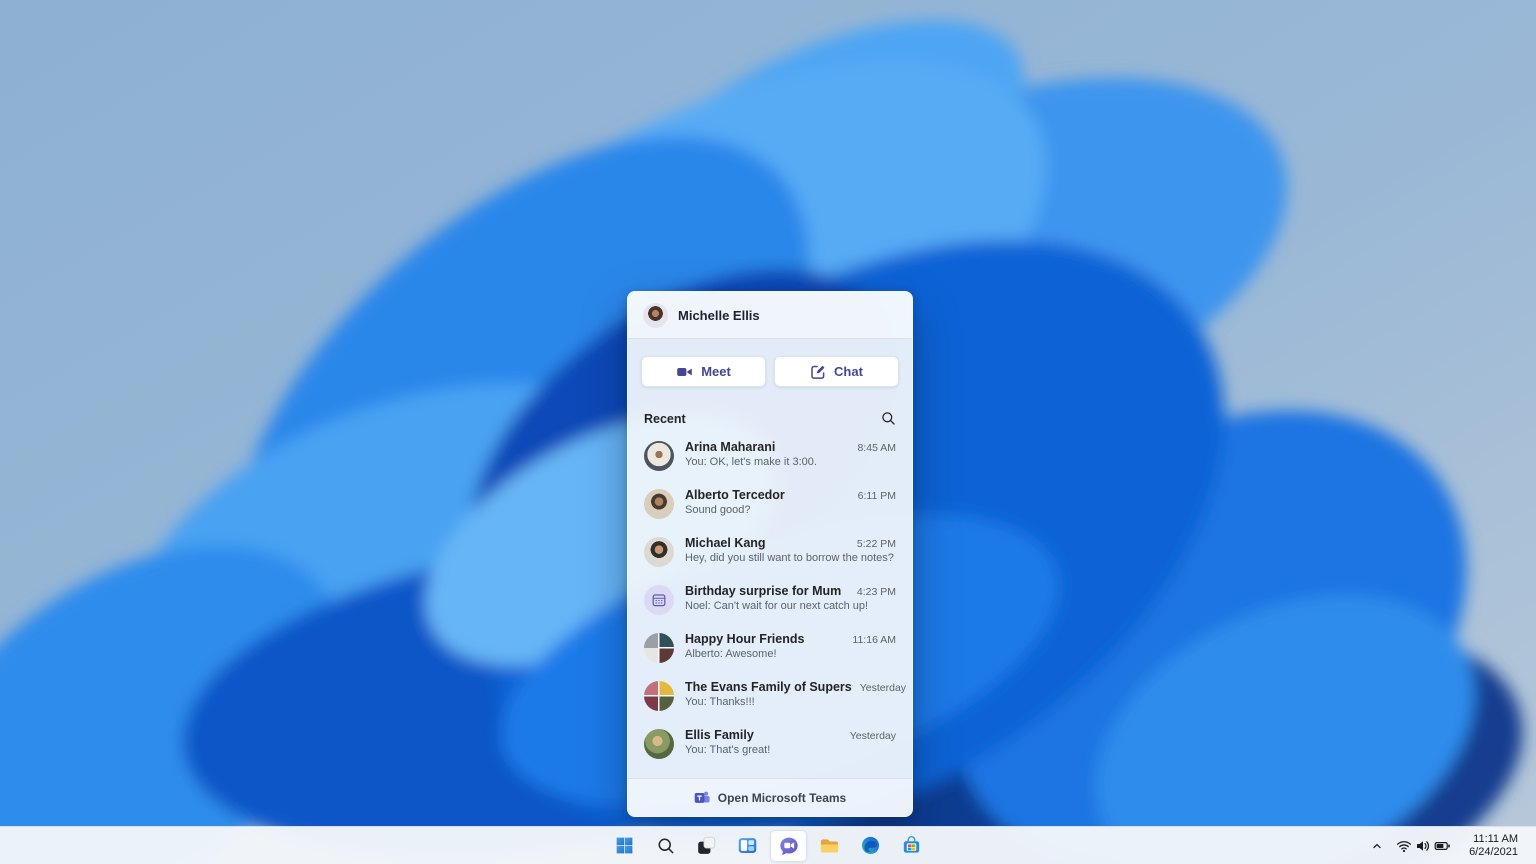  I want to click on volume-icon, so click(1423, 846).